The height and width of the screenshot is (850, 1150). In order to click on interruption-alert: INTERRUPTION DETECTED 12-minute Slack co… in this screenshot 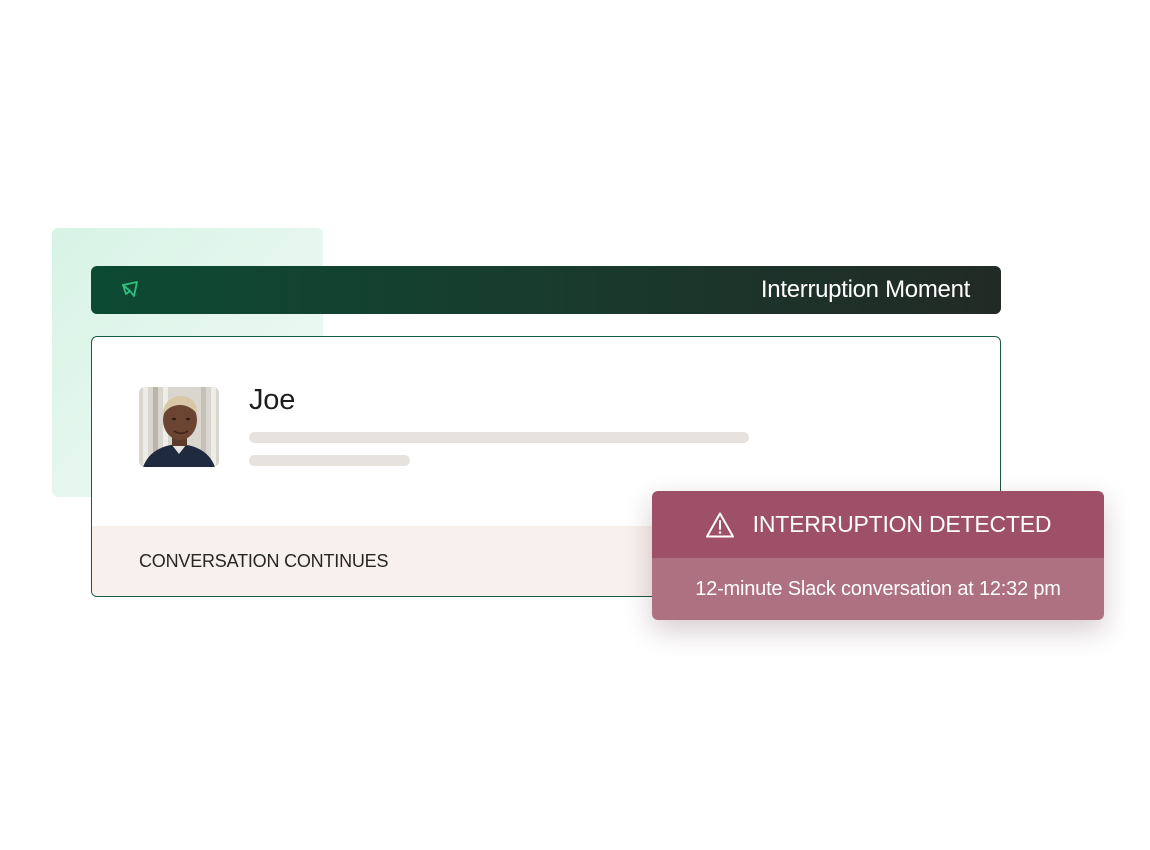, I will do `click(878, 555)`.